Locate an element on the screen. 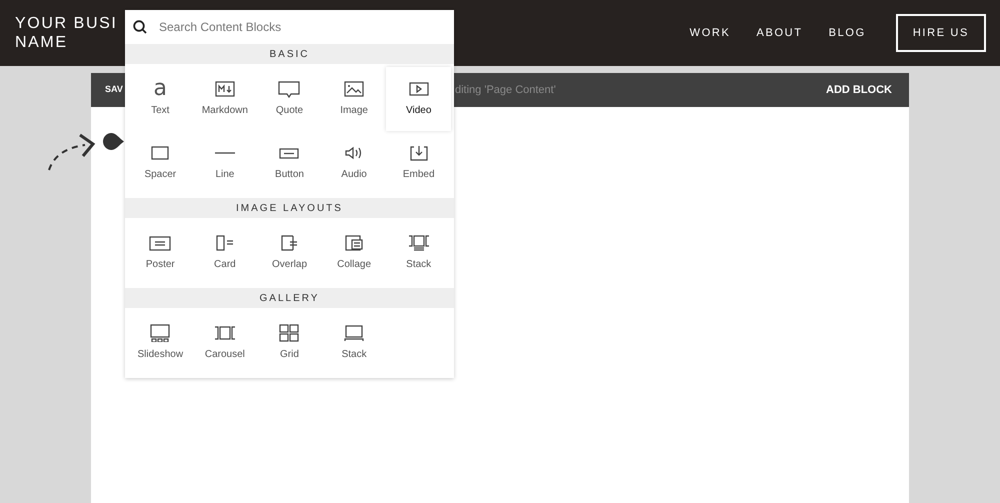 This screenshot has width=1000, height=503. add-block-button: ADD BLOCK is located at coordinates (859, 90).